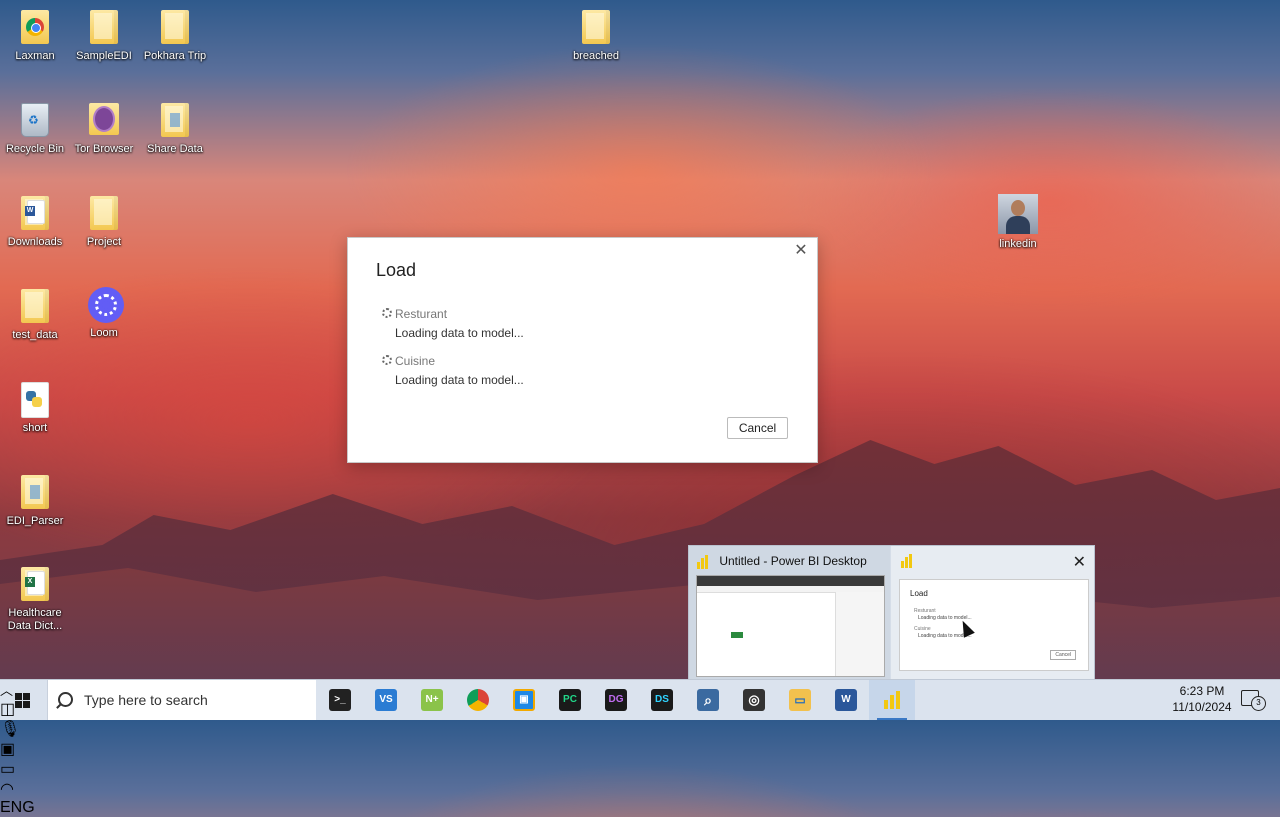  I want to click on dialog-title: Load, so click(396, 270).